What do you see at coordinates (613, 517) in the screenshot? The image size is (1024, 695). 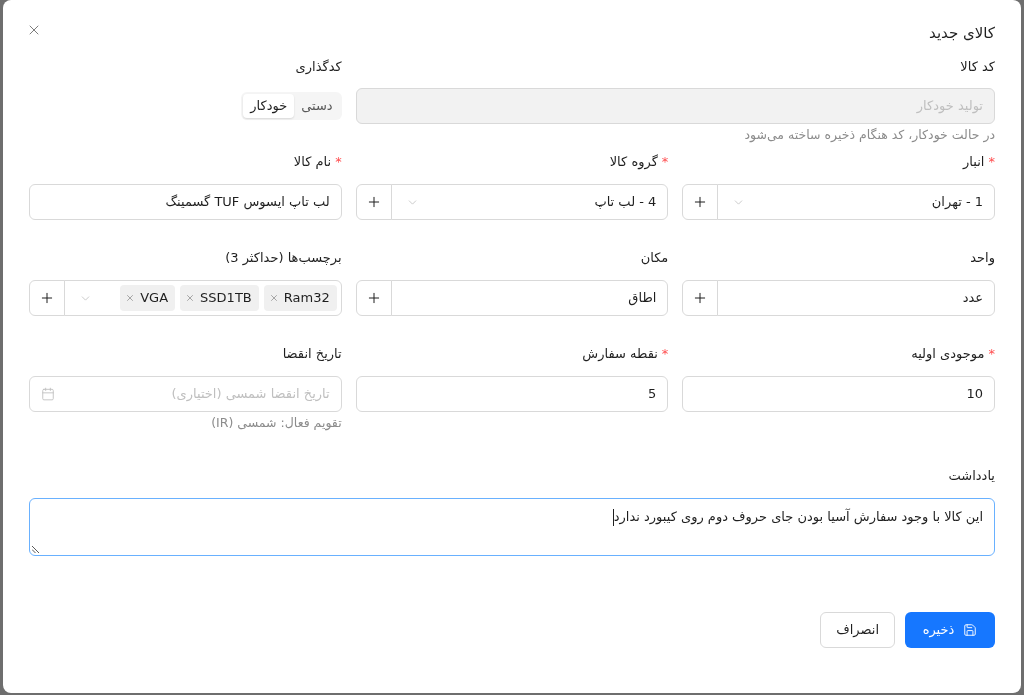 I see `text-cursor-icon` at bounding box center [613, 517].